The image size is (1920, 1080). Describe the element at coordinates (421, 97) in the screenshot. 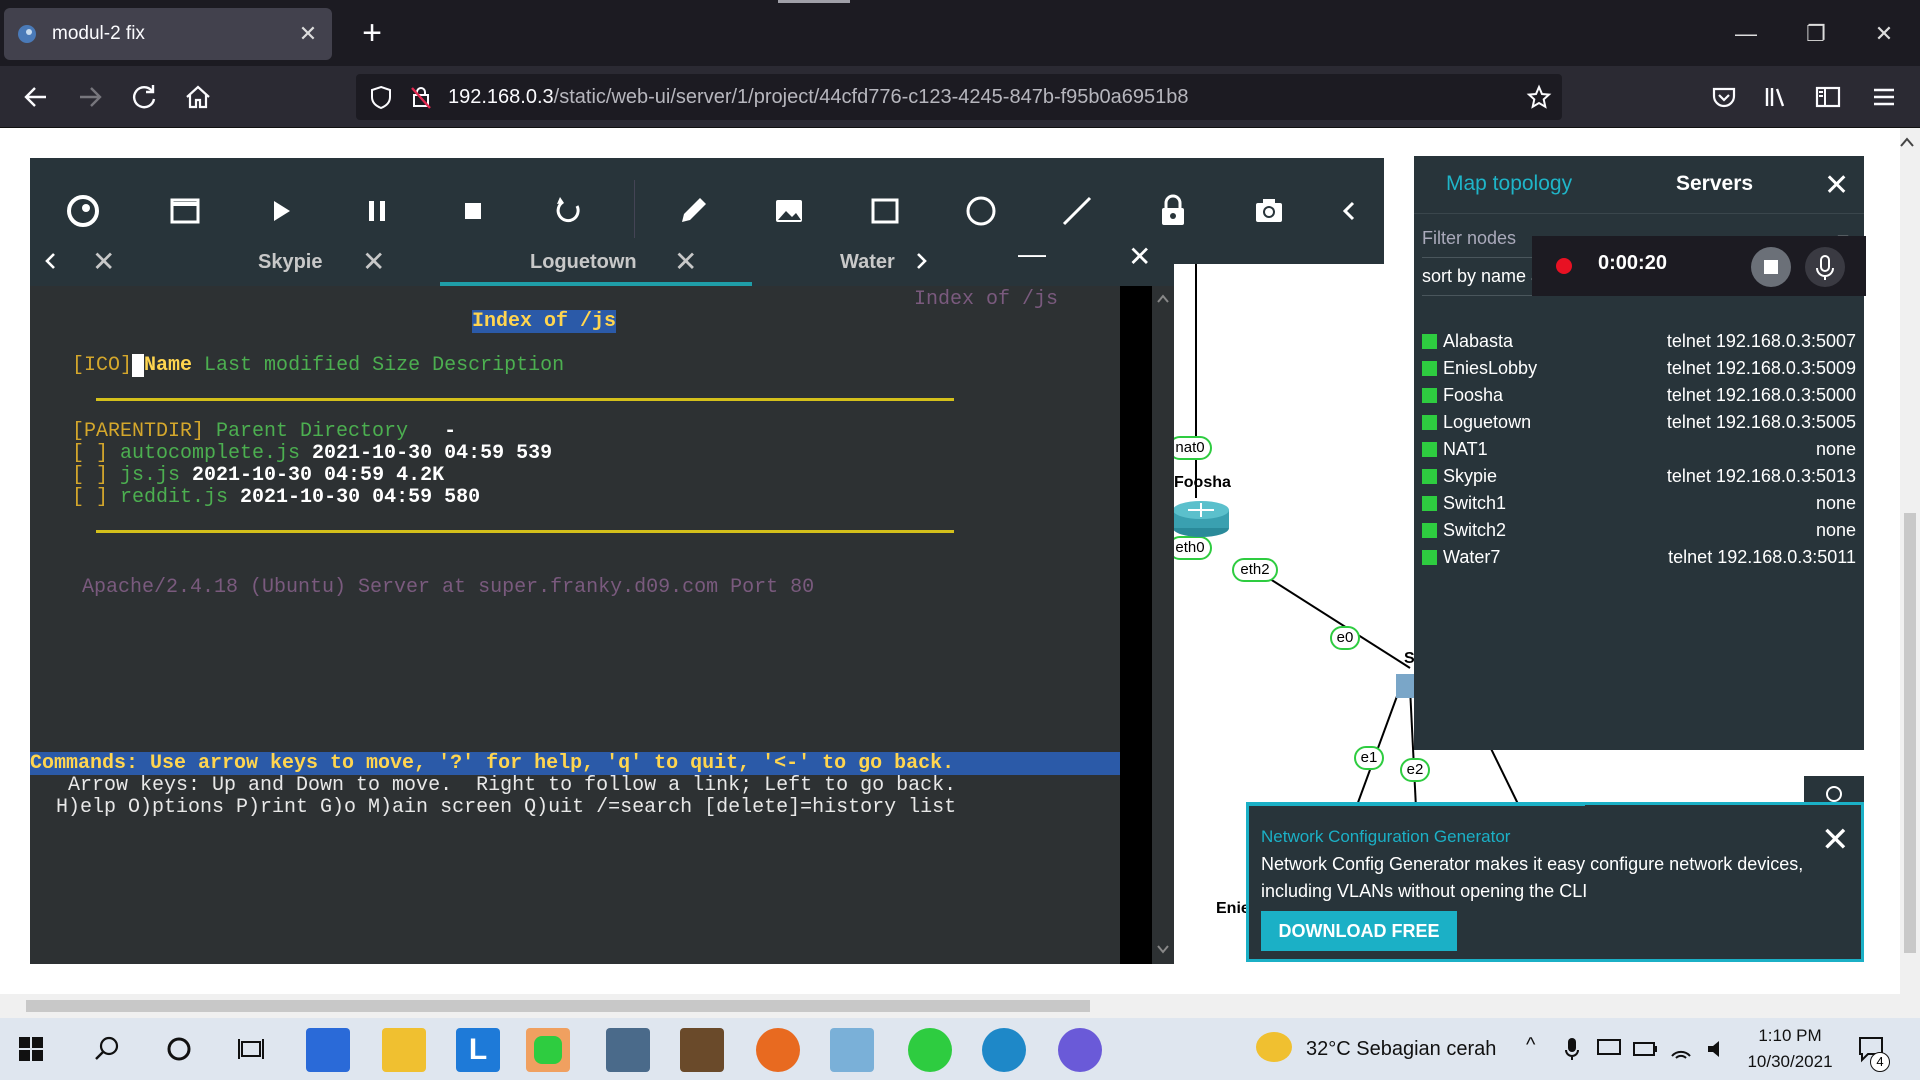

I see `insecure-lock-icon` at that location.